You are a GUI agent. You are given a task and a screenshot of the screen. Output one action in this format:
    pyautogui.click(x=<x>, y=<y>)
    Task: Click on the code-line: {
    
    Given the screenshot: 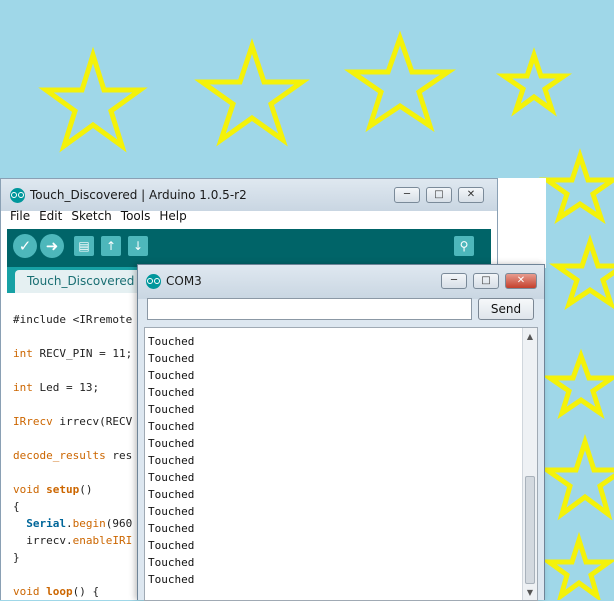 What is the action you would take?
    pyautogui.click(x=16, y=506)
    